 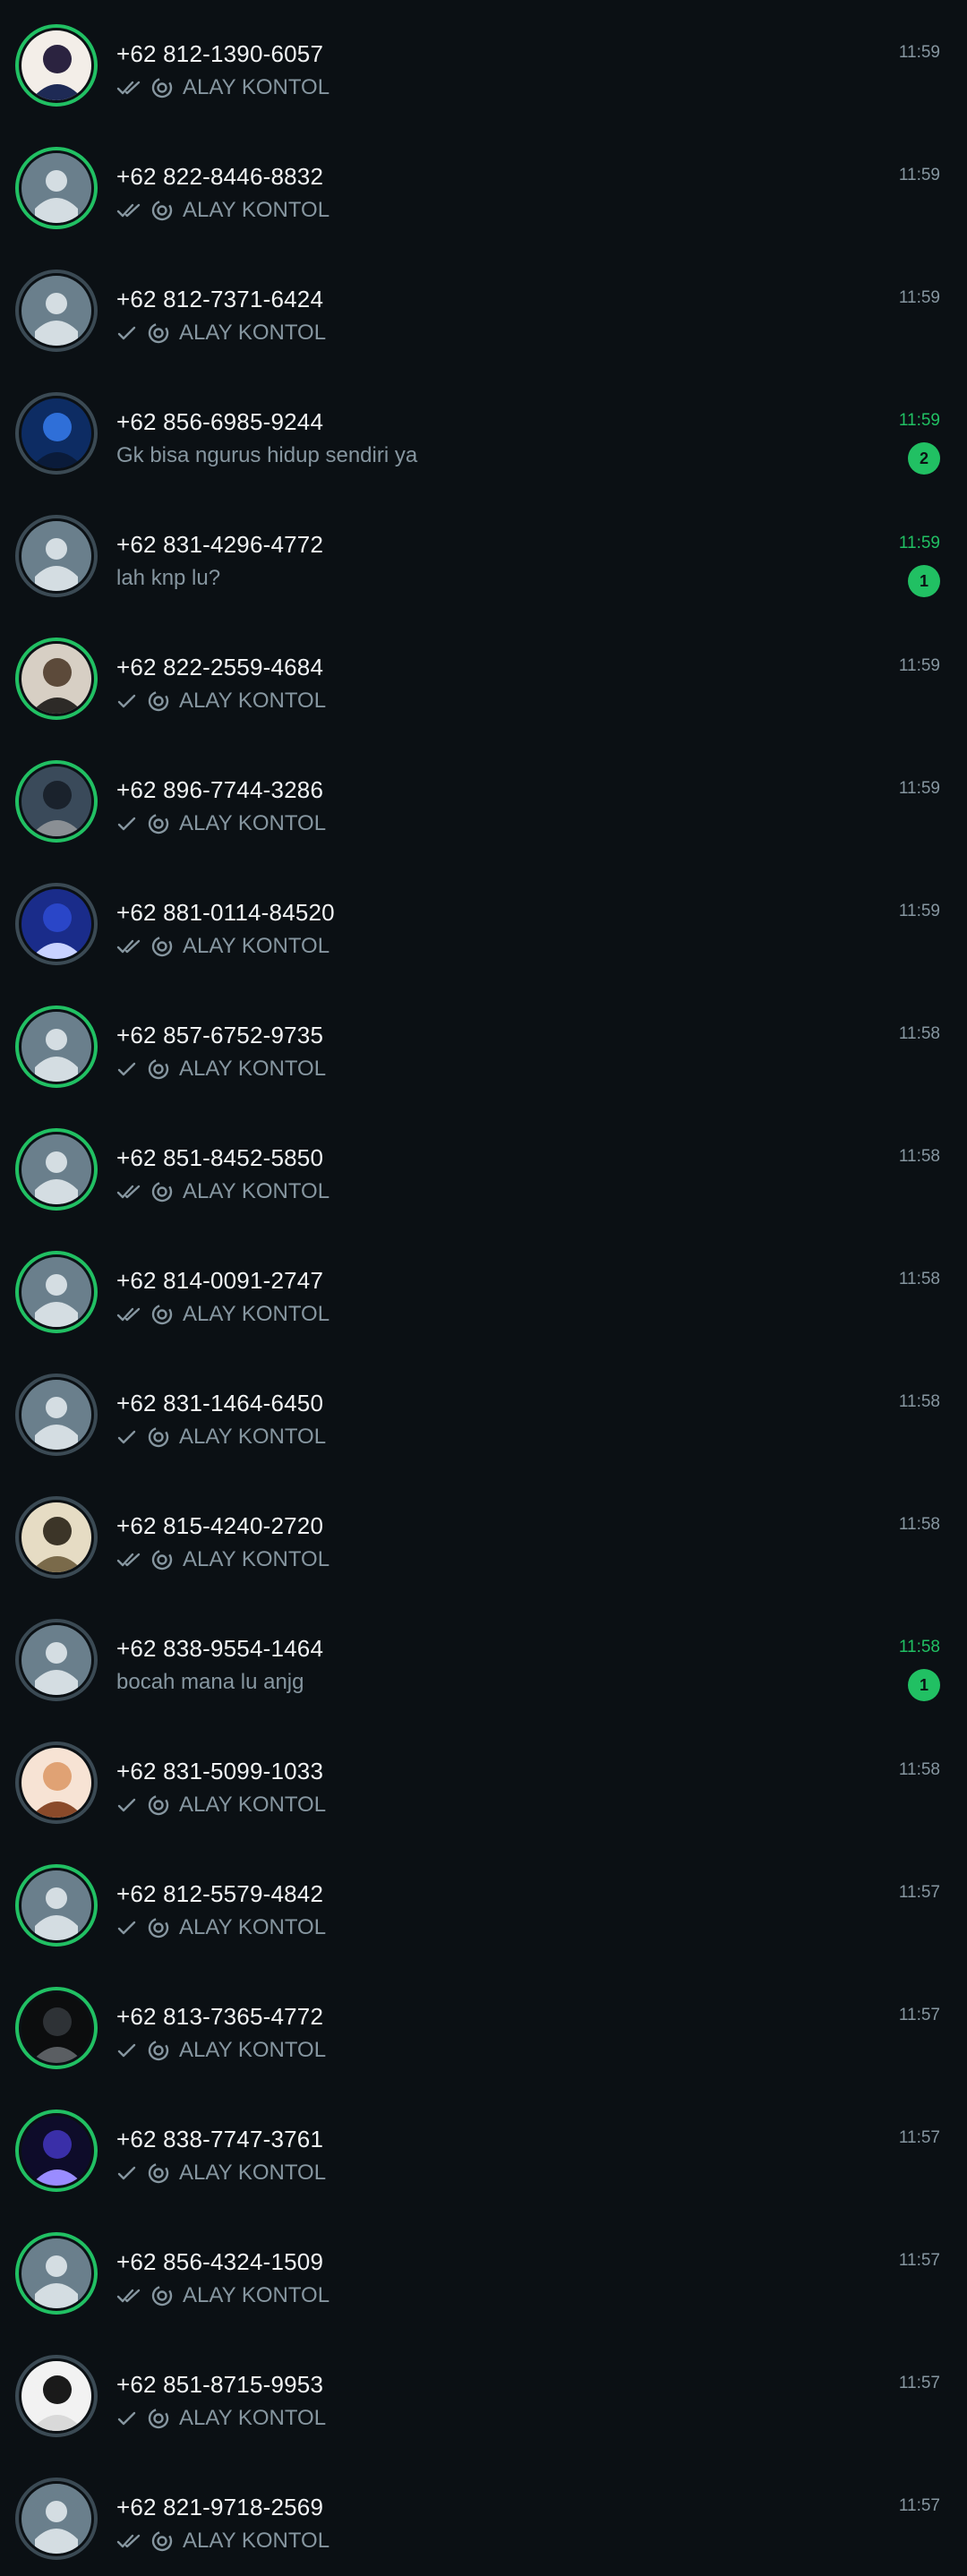 I want to click on contact-name: +62 821-9718-2569, so click(x=220, y=2507).